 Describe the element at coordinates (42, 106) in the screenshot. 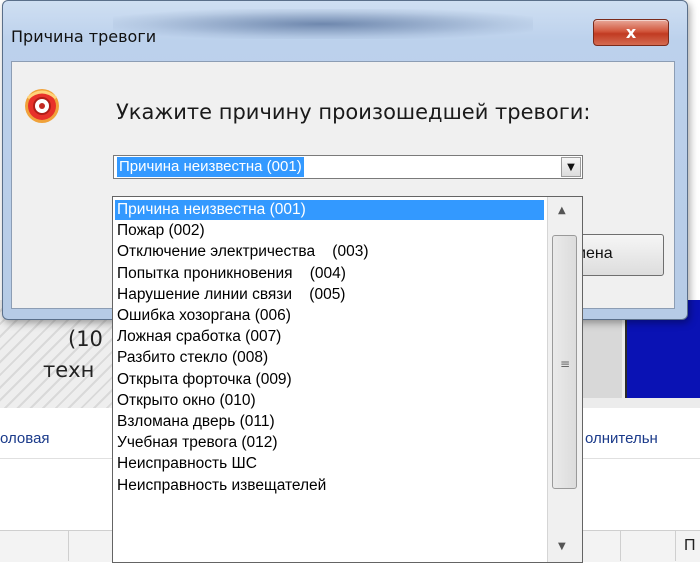

I see `alarm-icon` at that location.